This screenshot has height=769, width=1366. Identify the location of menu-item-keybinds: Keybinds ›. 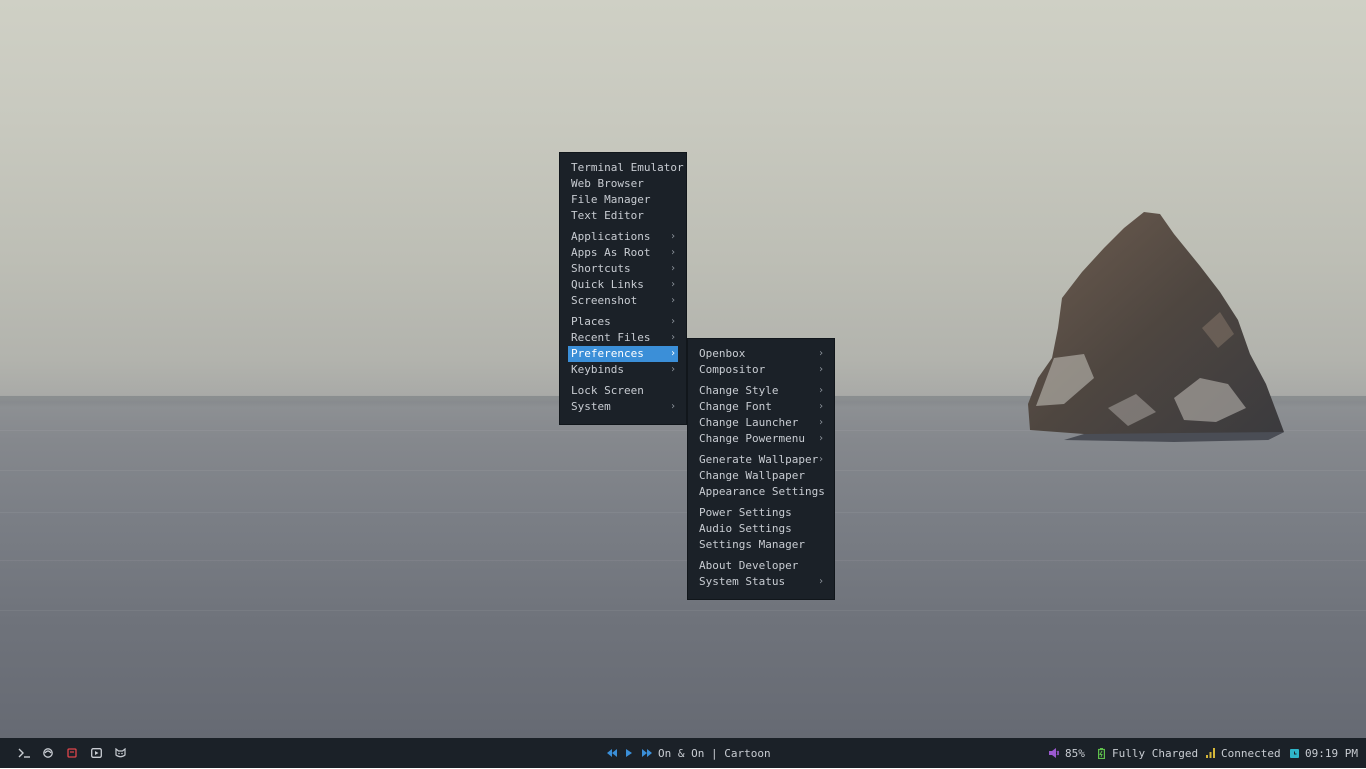
(623, 370).